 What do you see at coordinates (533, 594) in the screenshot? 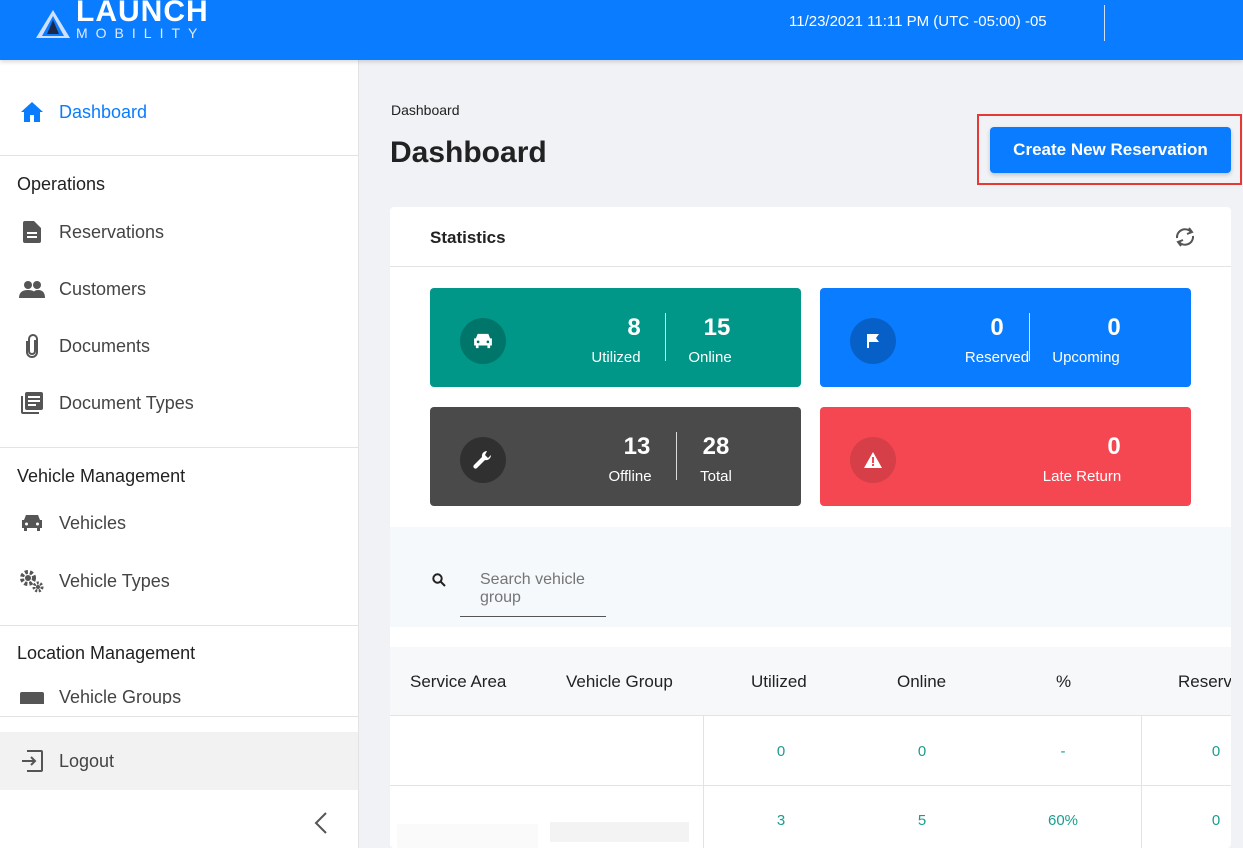
I see `search-vehicle-group-input` at bounding box center [533, 594].